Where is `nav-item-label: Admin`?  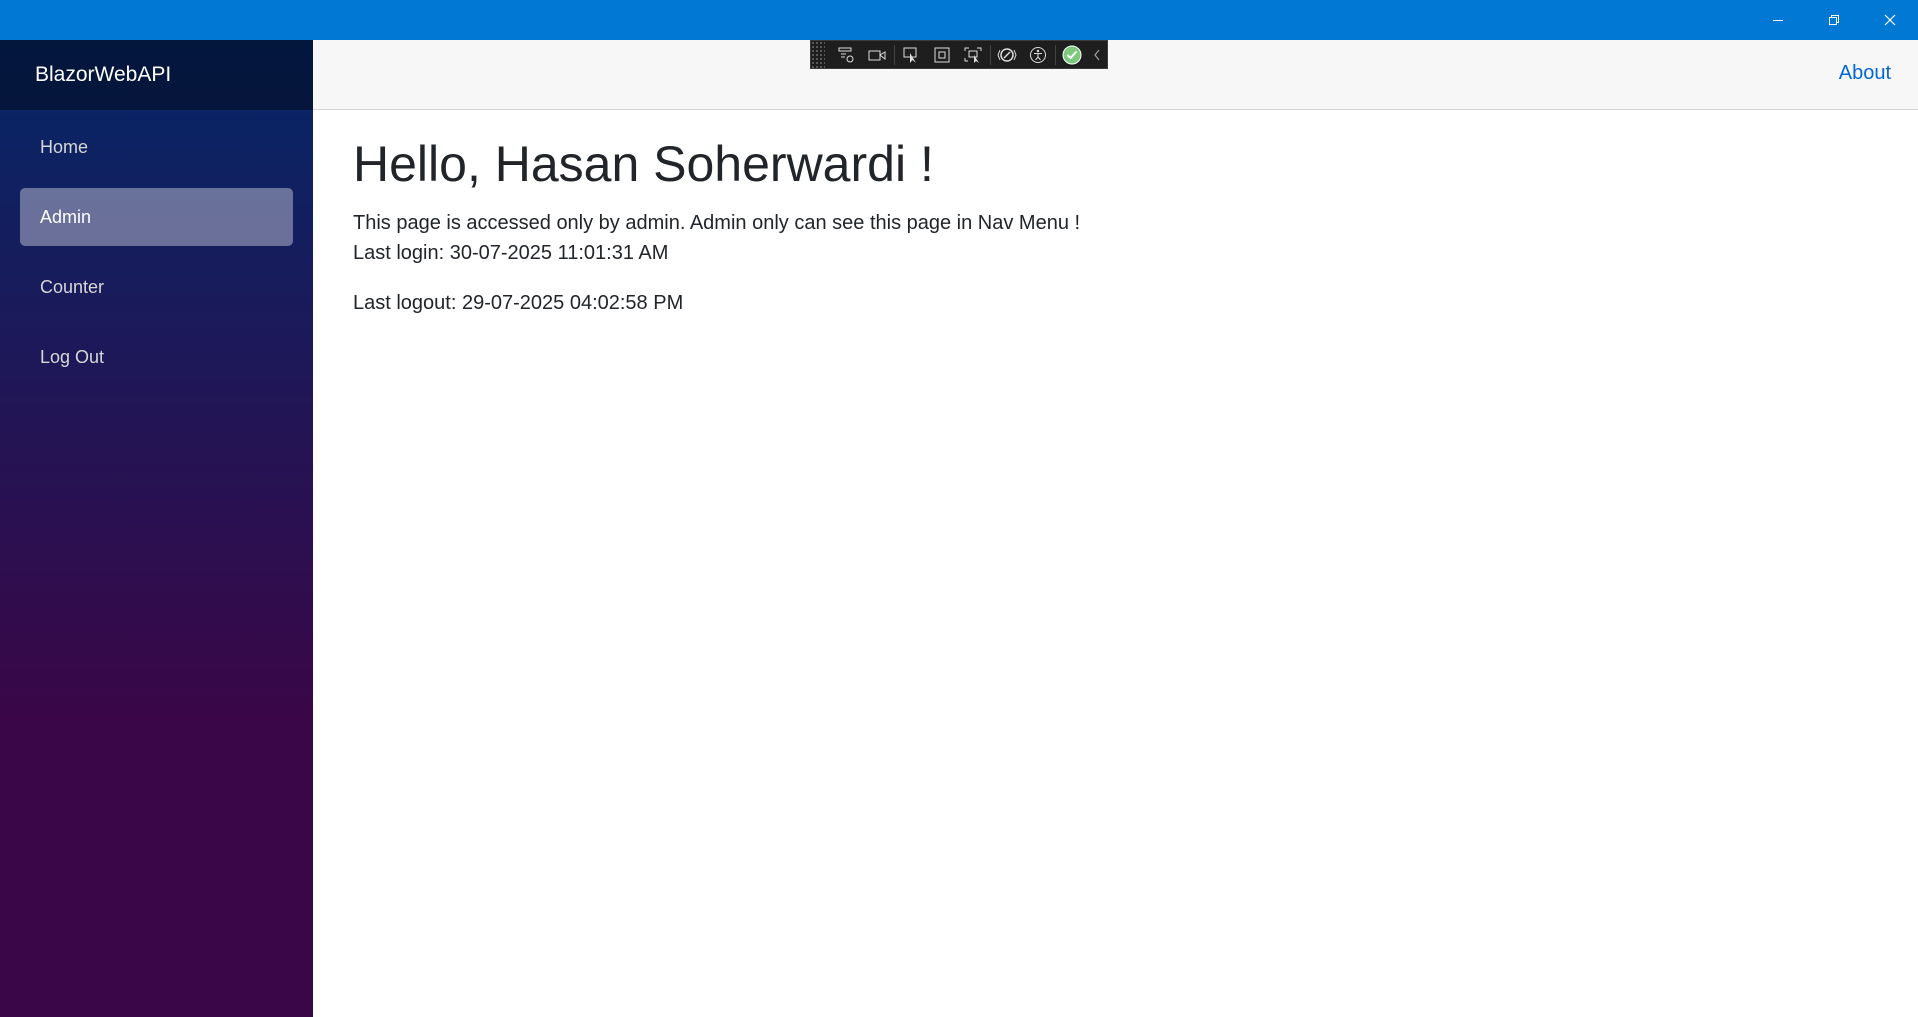 nav-item-label: Admin is located at coordinates (66, 216).